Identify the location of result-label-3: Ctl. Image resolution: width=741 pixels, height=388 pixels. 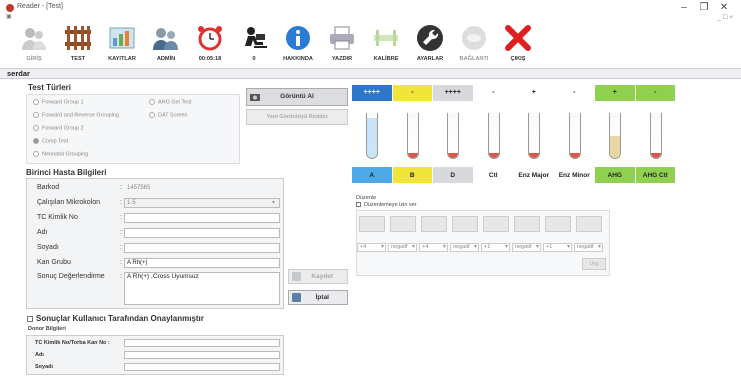
(493, 175).